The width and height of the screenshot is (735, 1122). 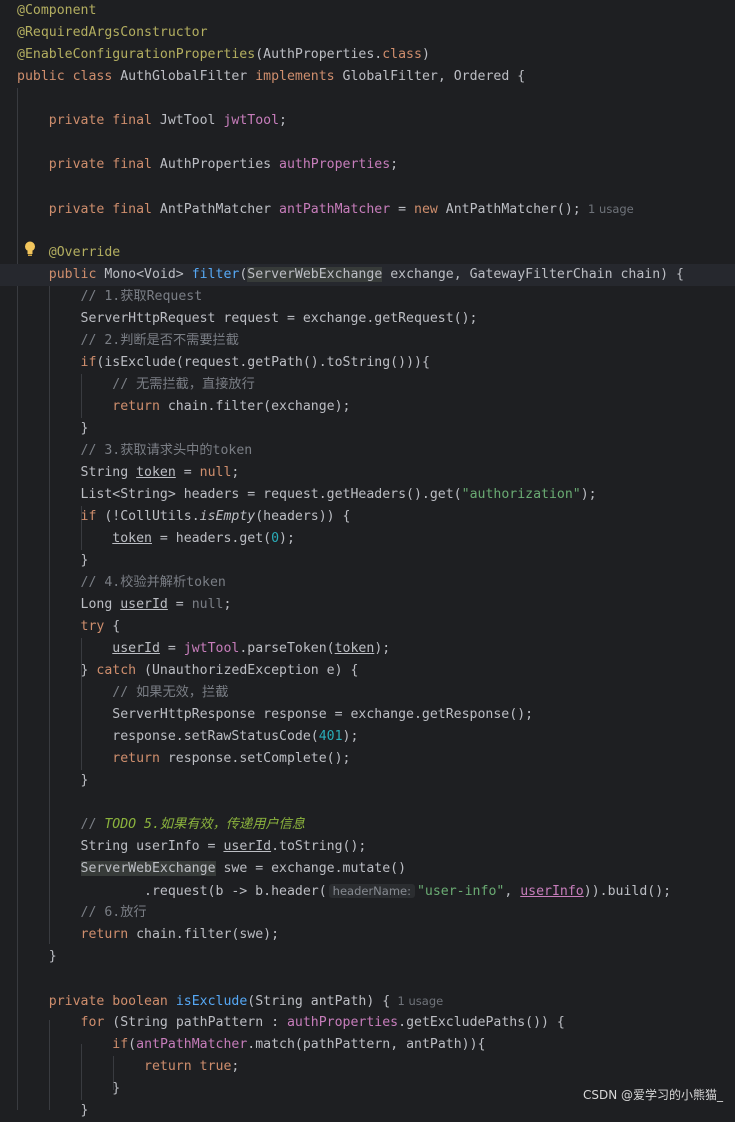 What do you see at coordinates (172, 891) in the screenshot?
I see `code-token: .request(b -> b.header(` at bounding box center [172, 891].